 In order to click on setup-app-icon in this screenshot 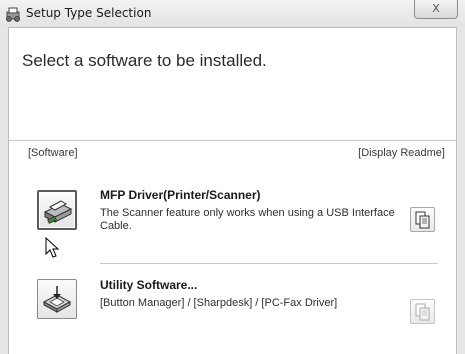, I will do `click(13, 14)`.